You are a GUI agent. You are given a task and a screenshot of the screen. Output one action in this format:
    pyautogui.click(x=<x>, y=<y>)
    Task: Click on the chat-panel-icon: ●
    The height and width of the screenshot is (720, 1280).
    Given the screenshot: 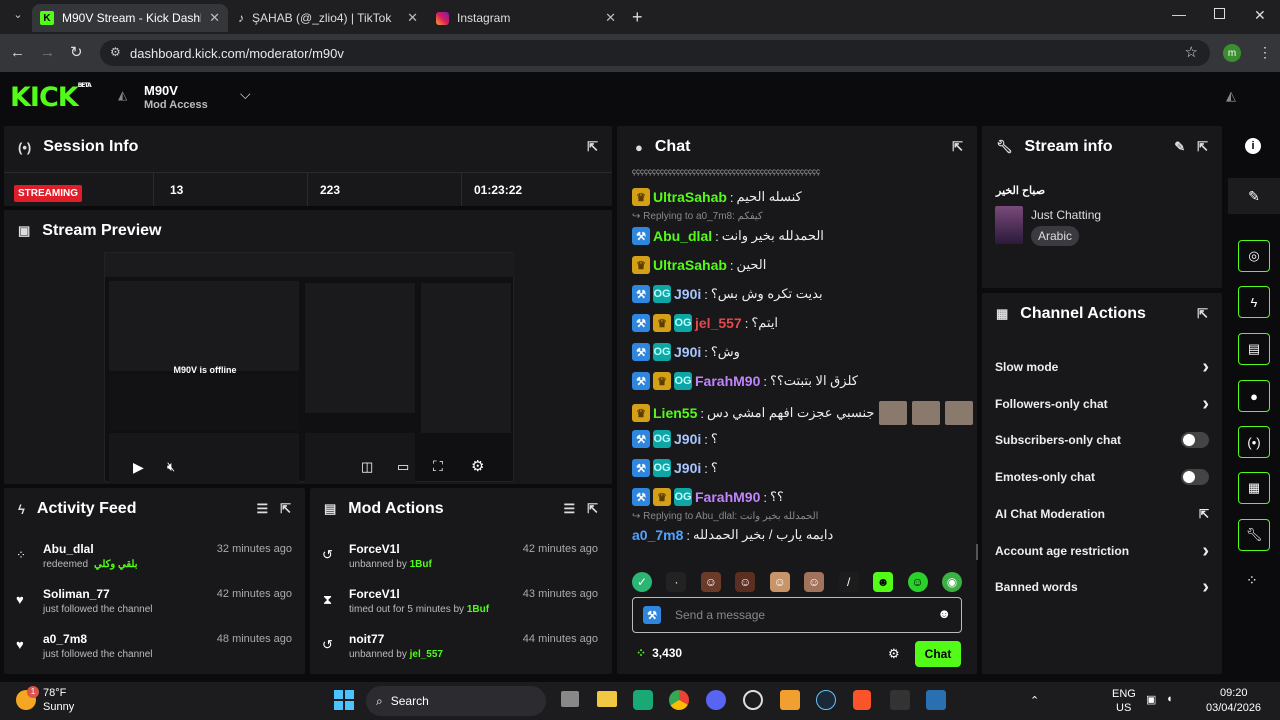 What is the action you would take?
    pyautogui.click(x=1254, y=396)
    